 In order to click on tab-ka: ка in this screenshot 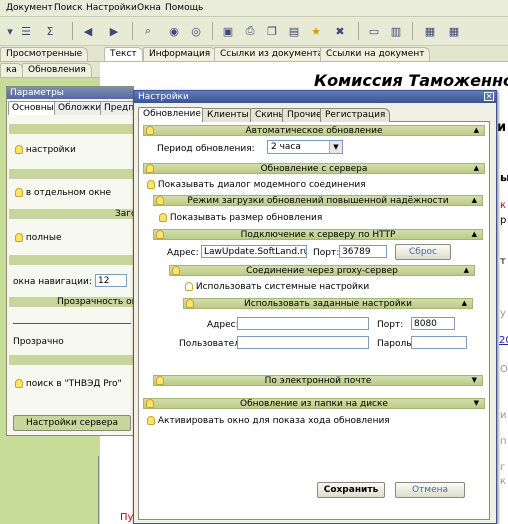, I will do `click(11, 70)`.